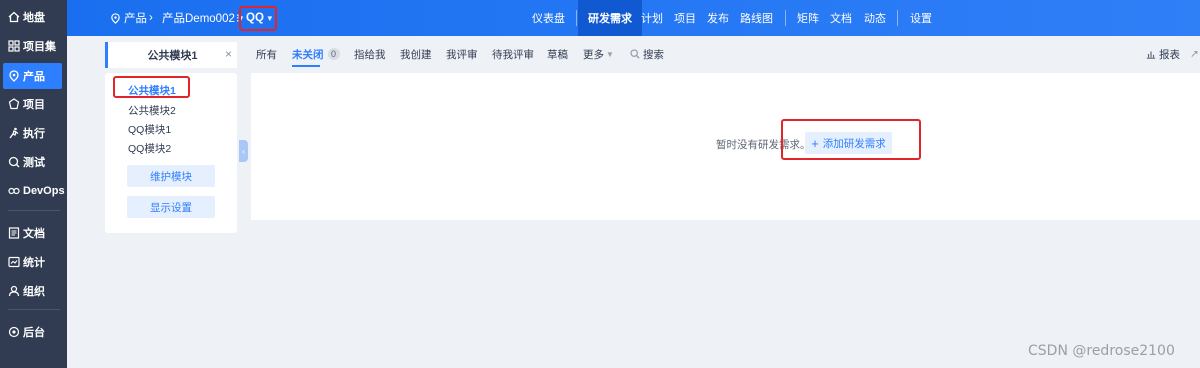  What do you see at coordinates (306, 66) in the screenshot?
I see `active-filter-indicator` at bounding box center [306, 66].